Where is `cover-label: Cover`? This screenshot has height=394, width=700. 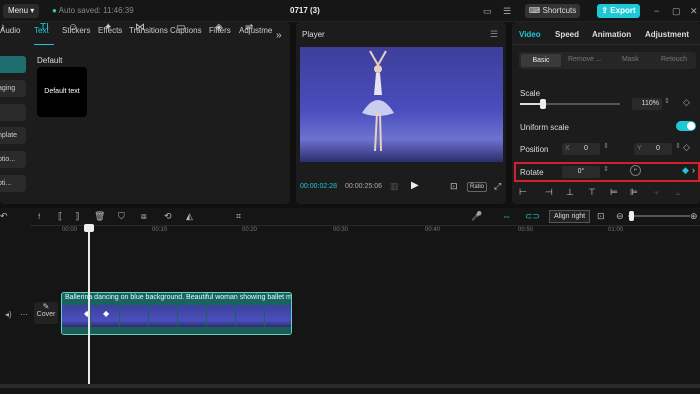 cover-label: Cover is located at coordinates (46, 314).